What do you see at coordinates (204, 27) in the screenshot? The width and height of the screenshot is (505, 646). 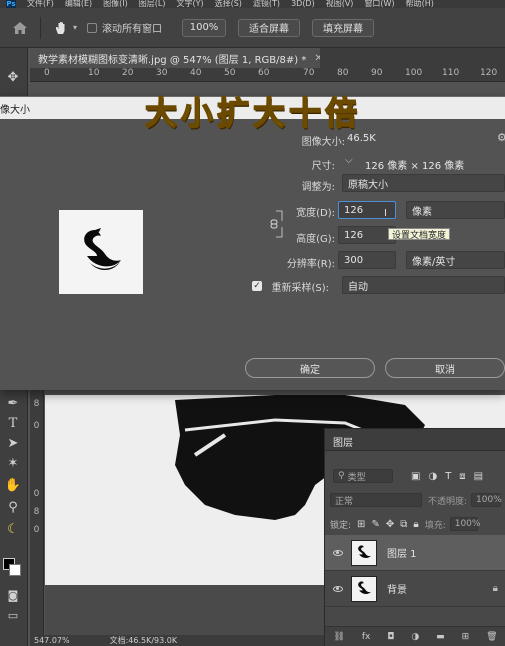 I see `zoom-100-button: 100%` at bounding box center [204, 27].